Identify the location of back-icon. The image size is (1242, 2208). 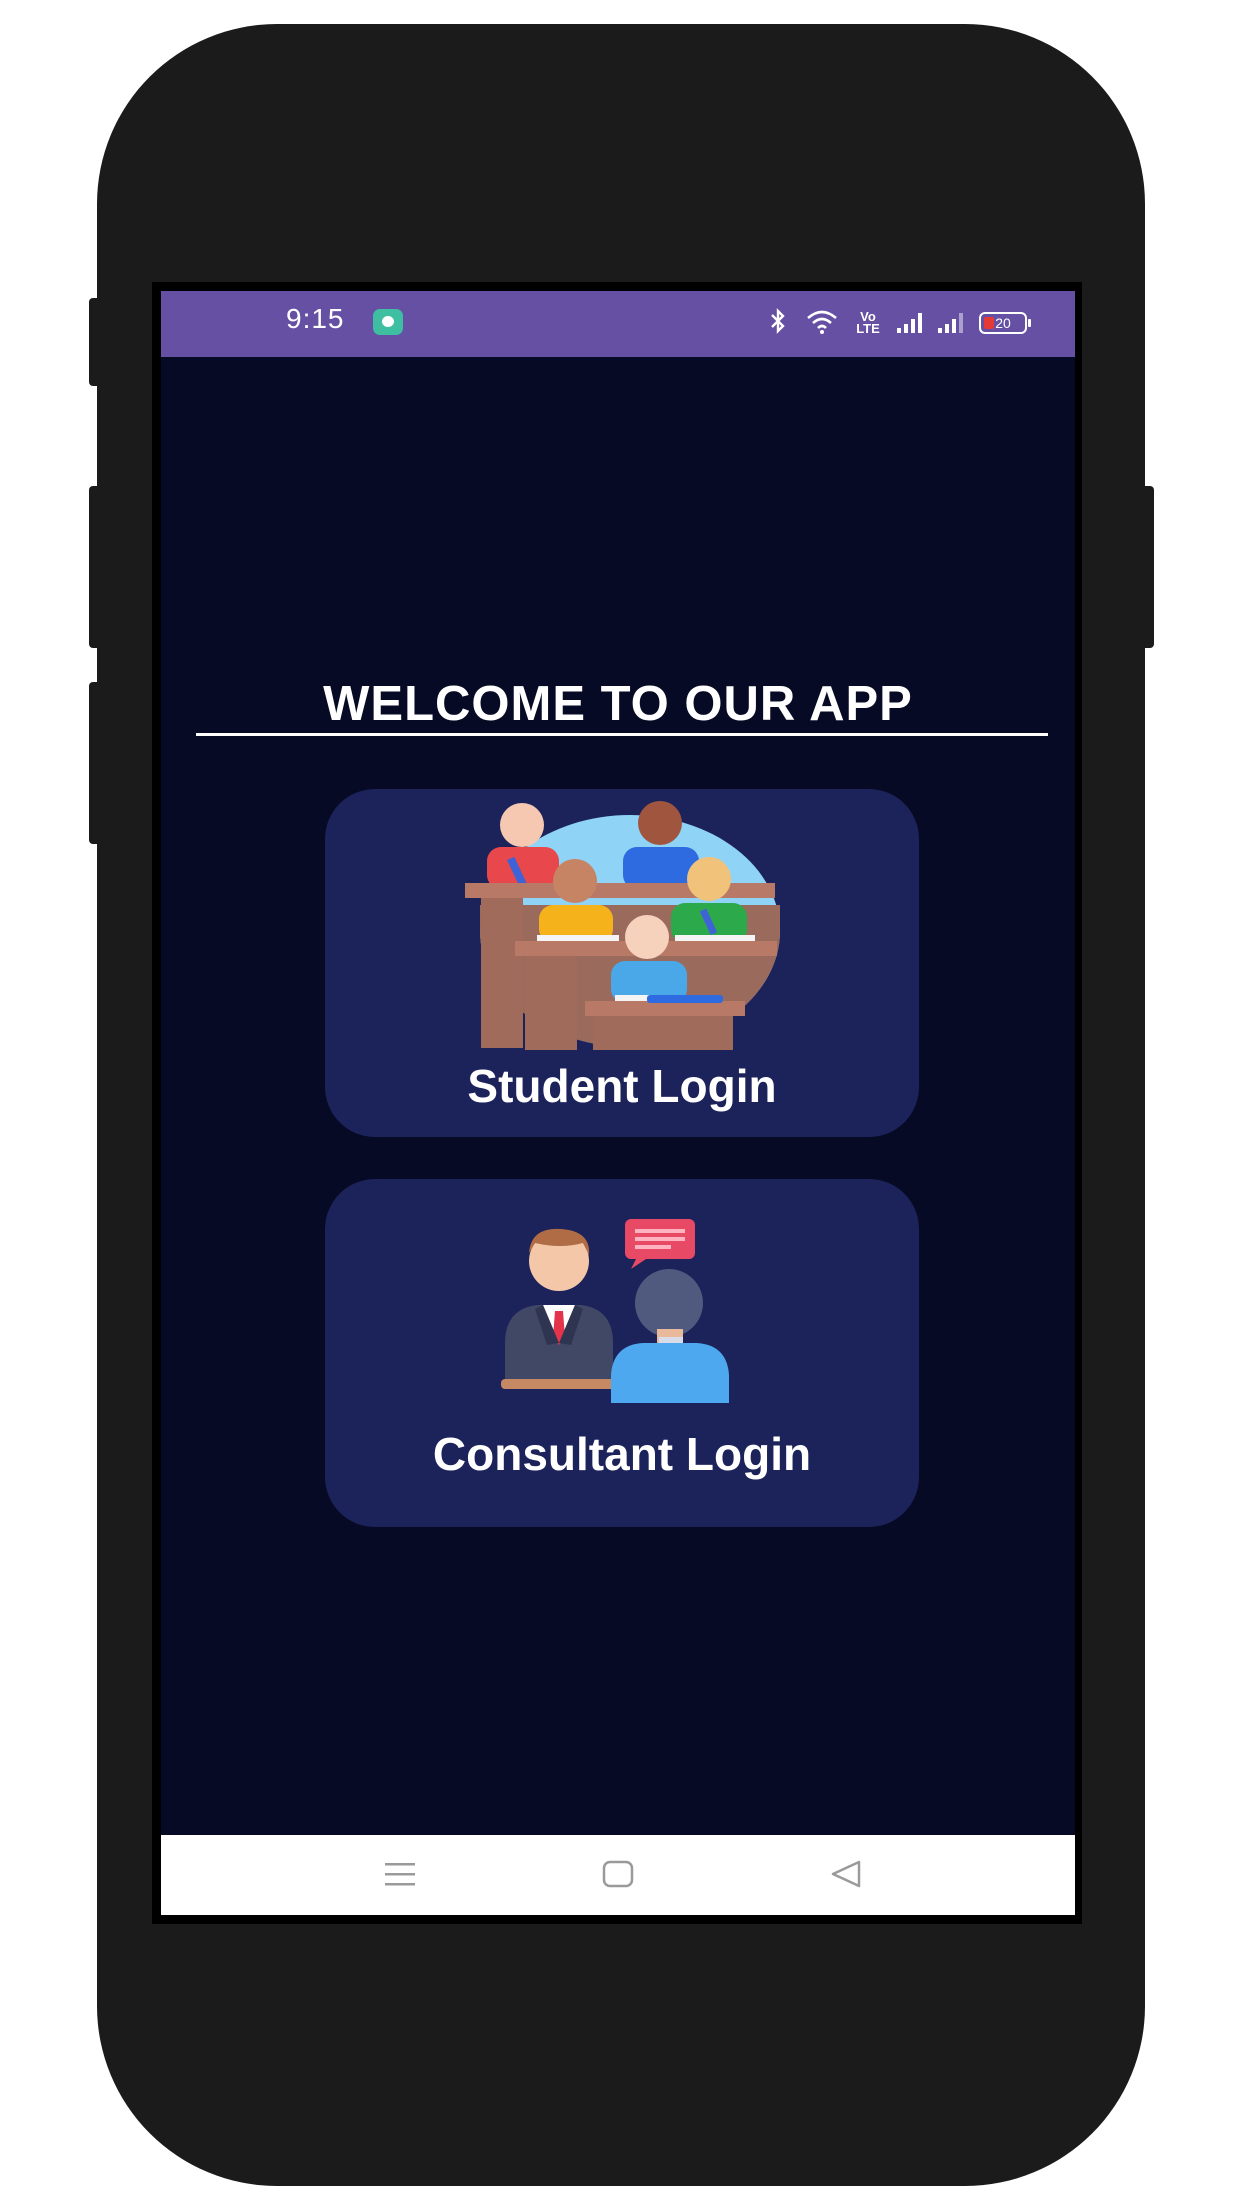
(846, 1876).